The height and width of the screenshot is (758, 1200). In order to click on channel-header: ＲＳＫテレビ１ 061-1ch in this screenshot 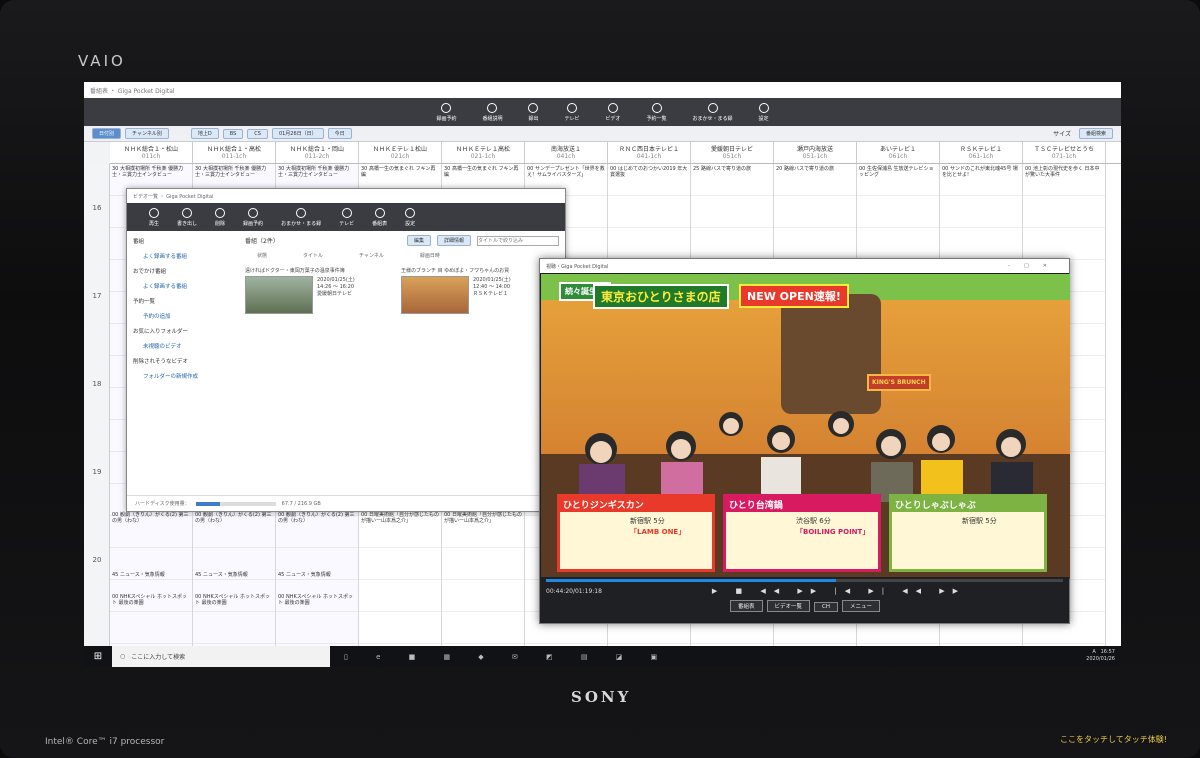, I will do `click(981, 152)`.